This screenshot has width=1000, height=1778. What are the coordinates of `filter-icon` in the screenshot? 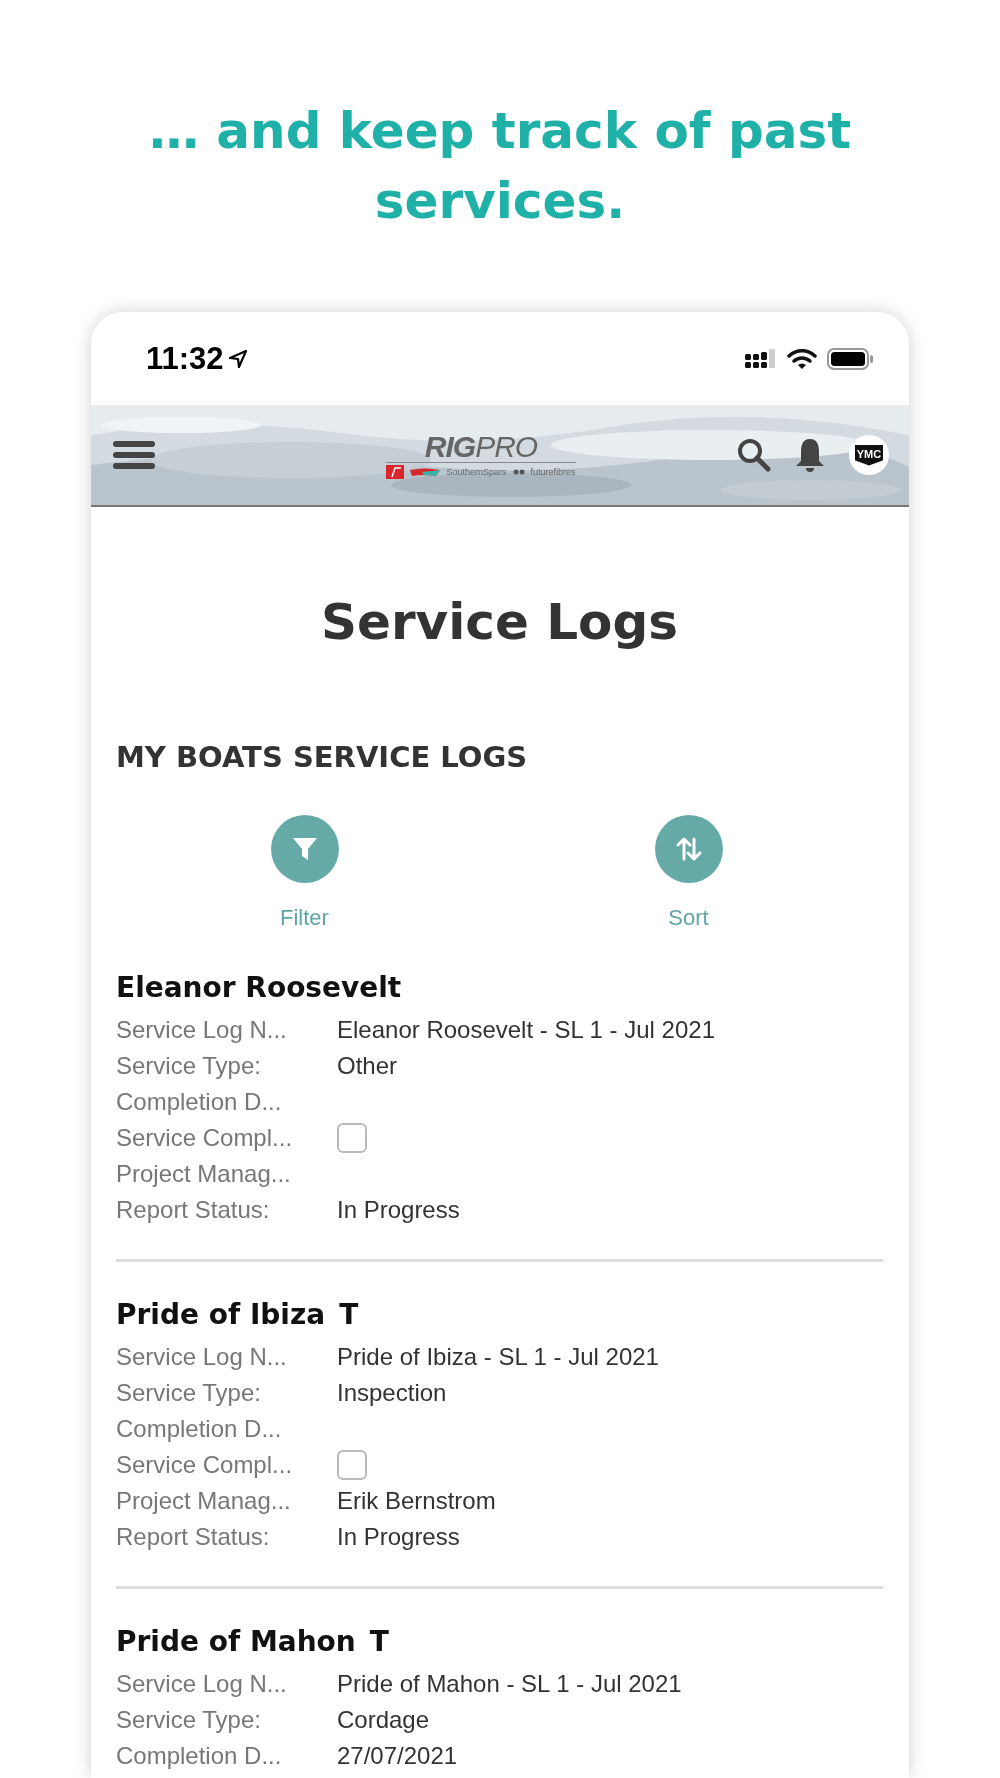 It's located at (304, 849).